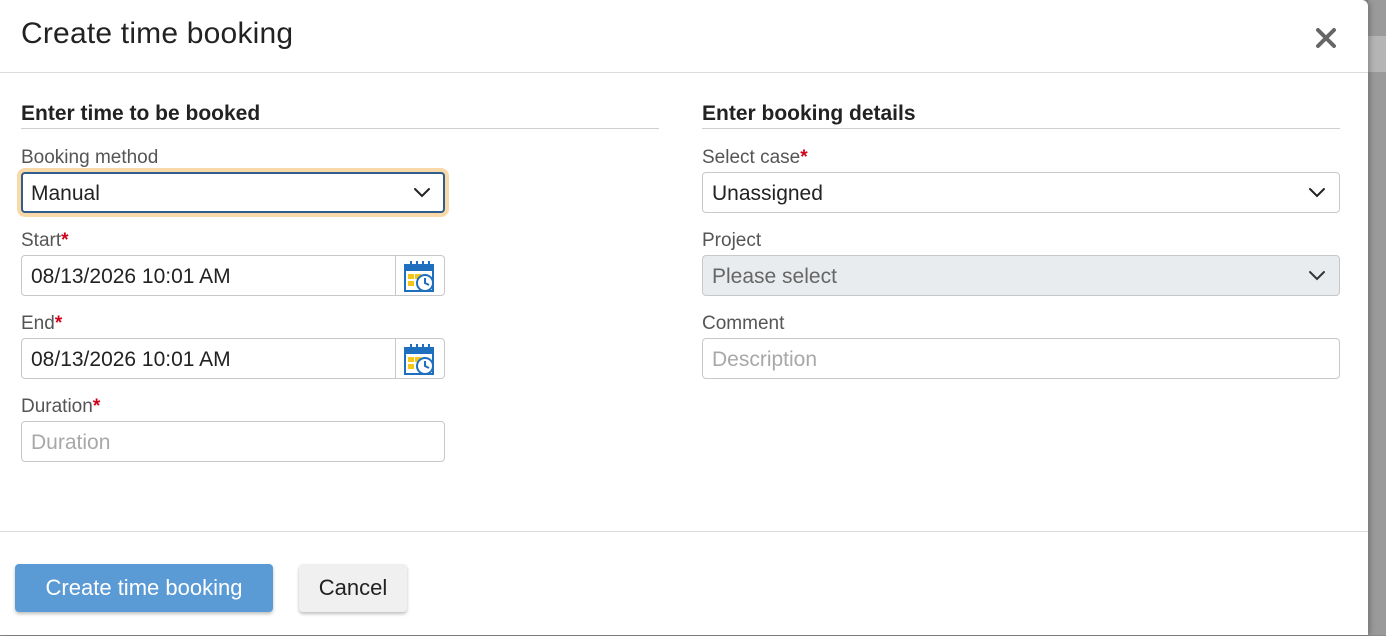  I want to click on page-backdrop, so click(1377, 317).